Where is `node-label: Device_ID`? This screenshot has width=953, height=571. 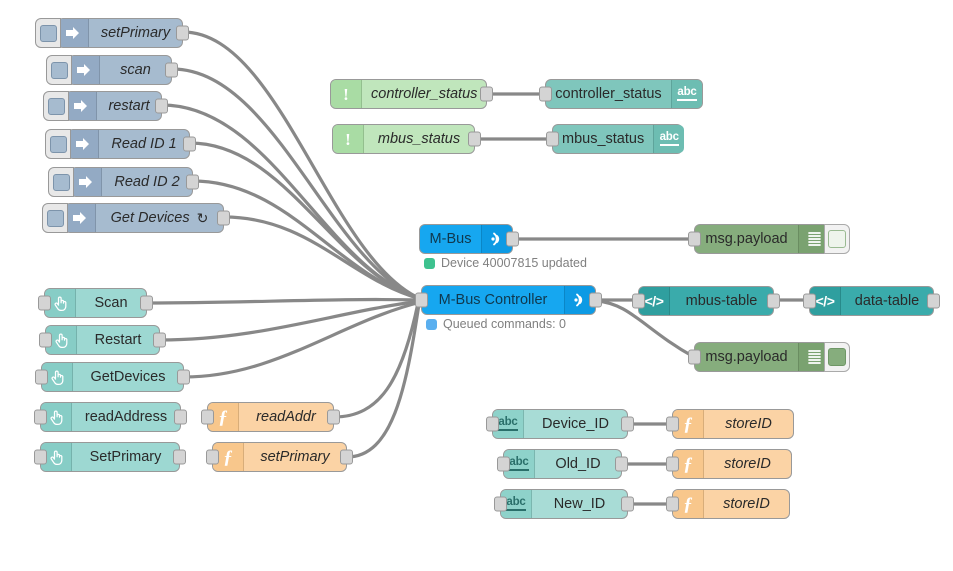
node-label: Device_ID is located at coordinates (575, 423).